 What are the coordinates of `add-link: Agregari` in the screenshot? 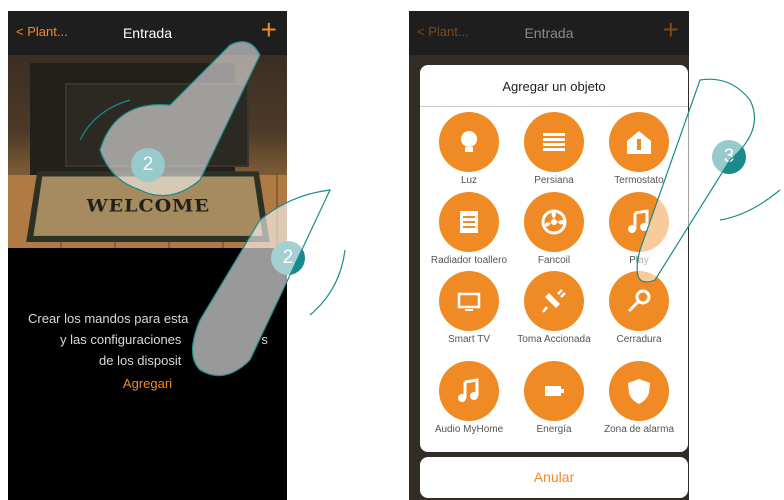 It's located at (147, 383).